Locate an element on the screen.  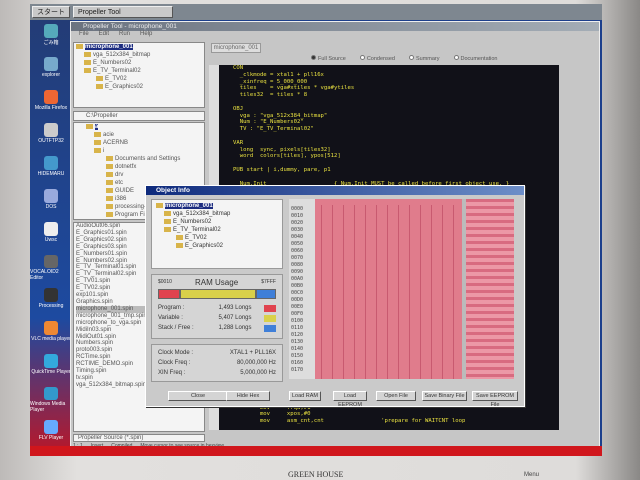
view-mode-radio: Full Source is located at coordinates (328, 58).